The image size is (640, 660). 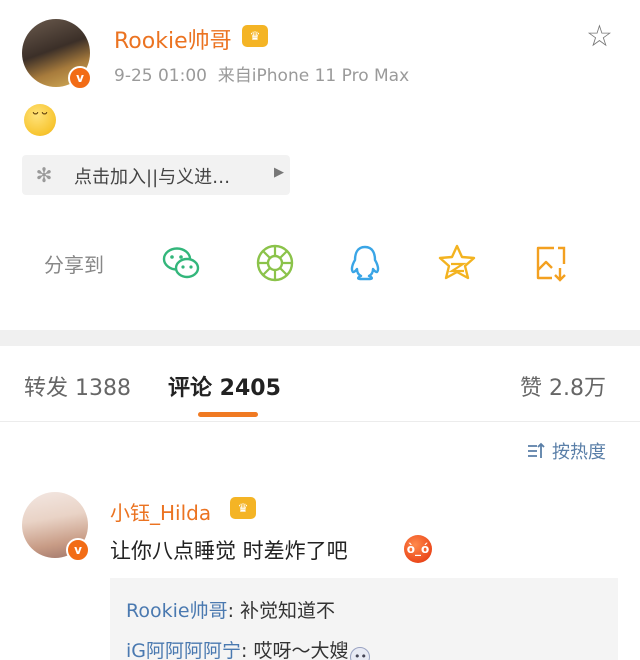 What do you see at coordinates (563, 386) in the screenshot?
I see `tab-like: 赞 2.8万` at bounding box center [563, 386].